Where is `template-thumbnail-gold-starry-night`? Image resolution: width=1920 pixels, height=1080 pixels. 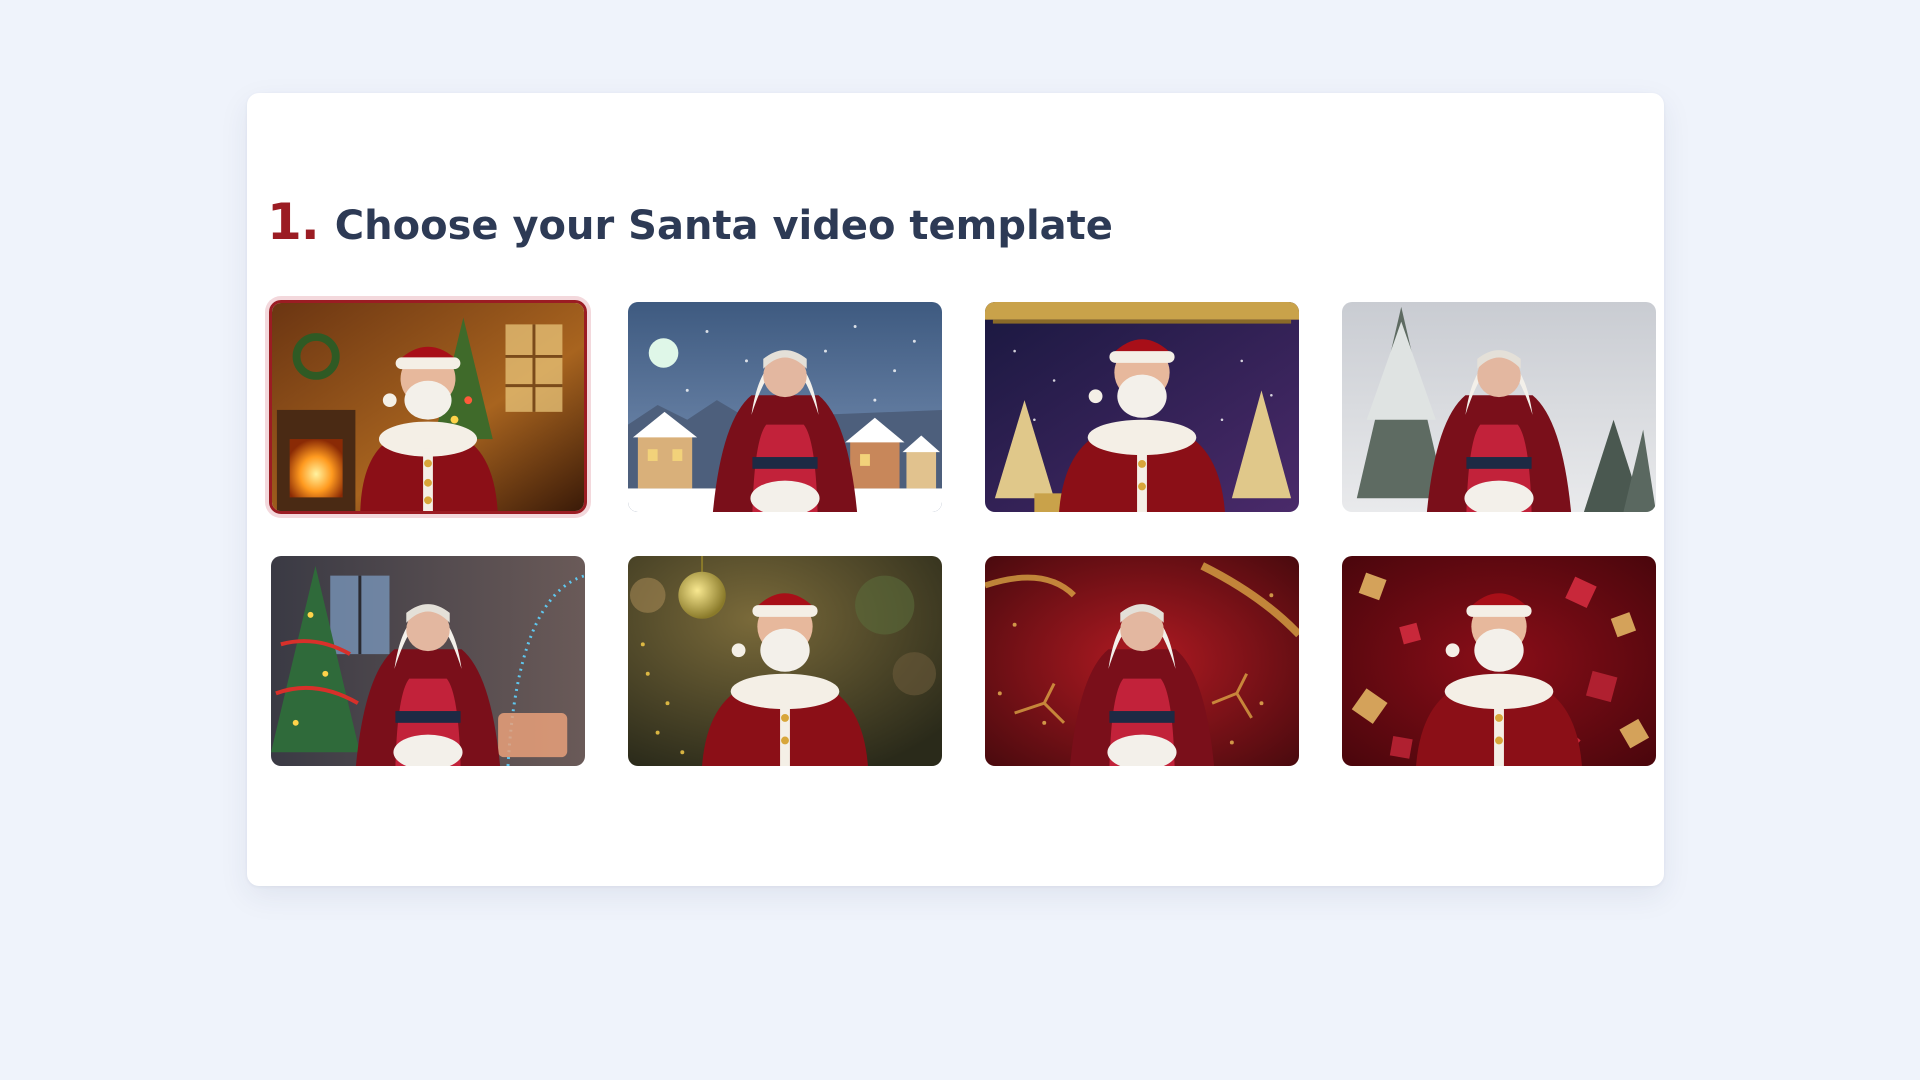 template-thumbnail-gold-starry-night is located at coordinates (1142, 407).